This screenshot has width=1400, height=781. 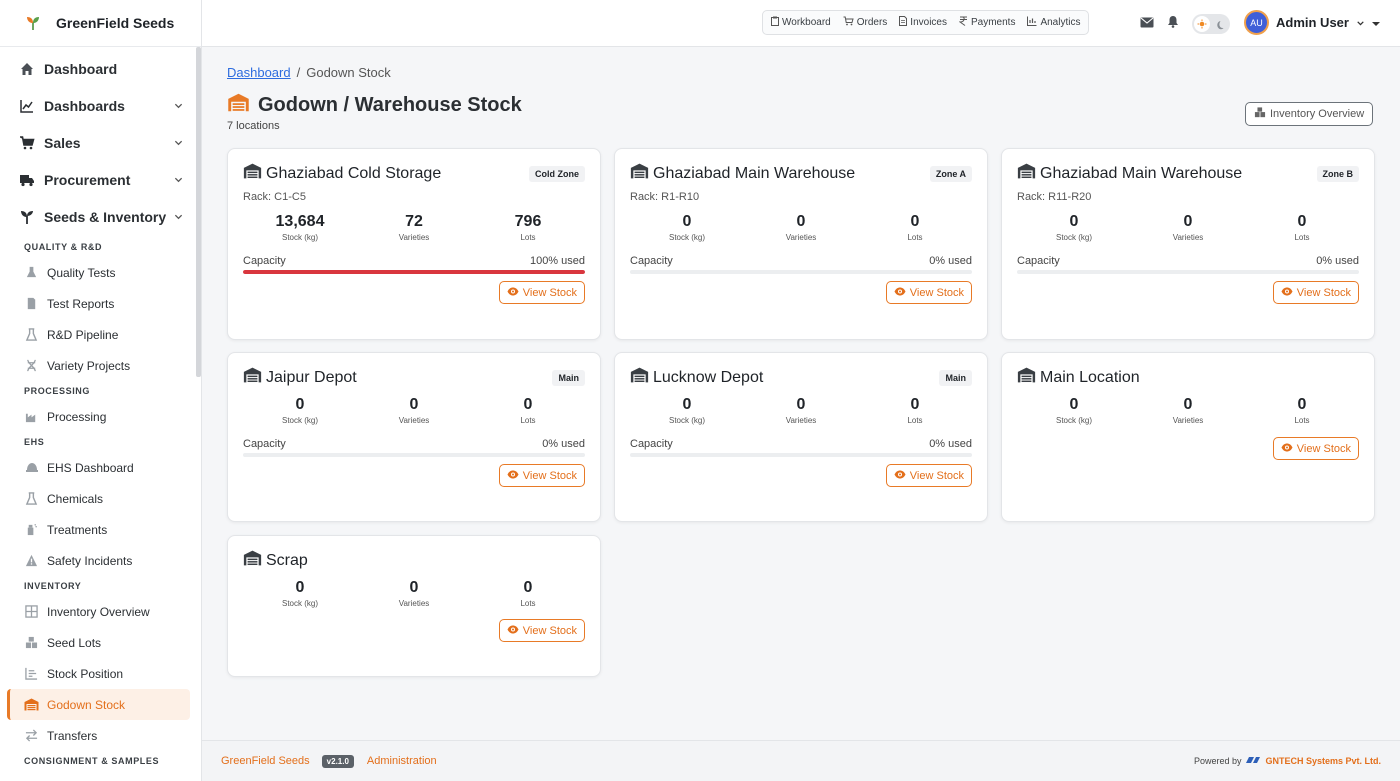 I want to click on document-icon, so click(x=31, y=303).